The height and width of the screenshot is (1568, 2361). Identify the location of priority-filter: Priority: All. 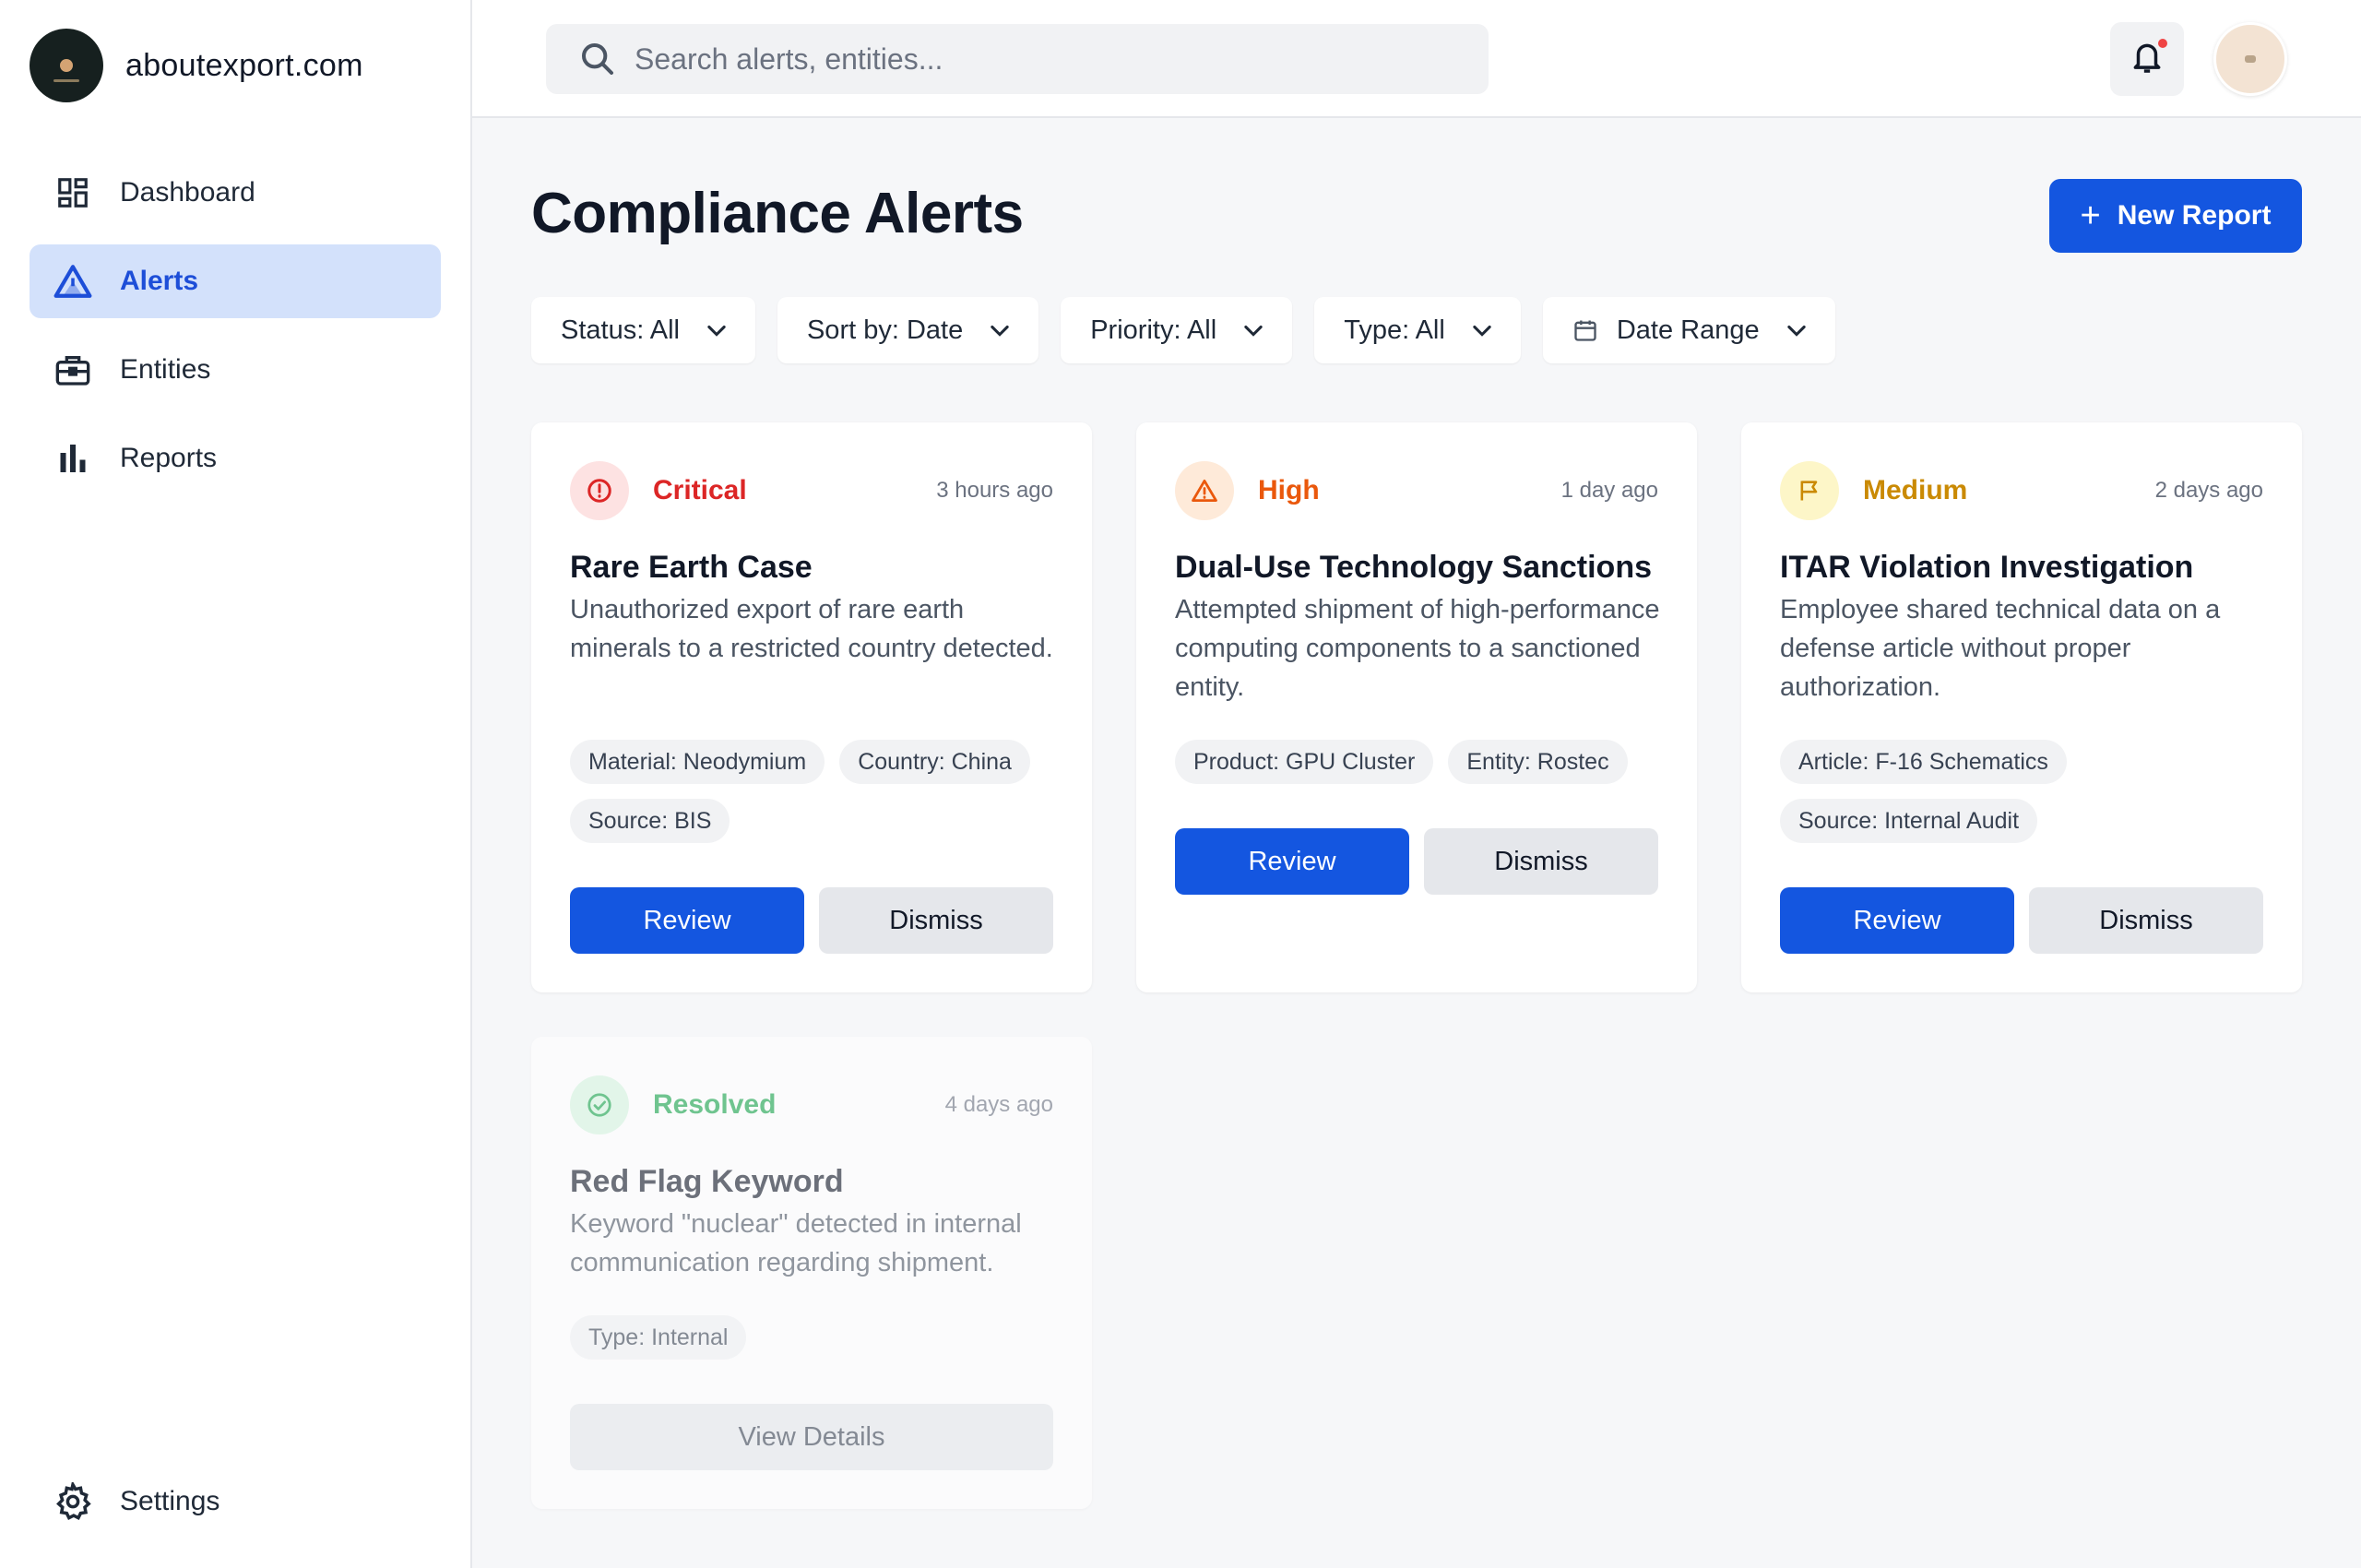
(1177, 330).